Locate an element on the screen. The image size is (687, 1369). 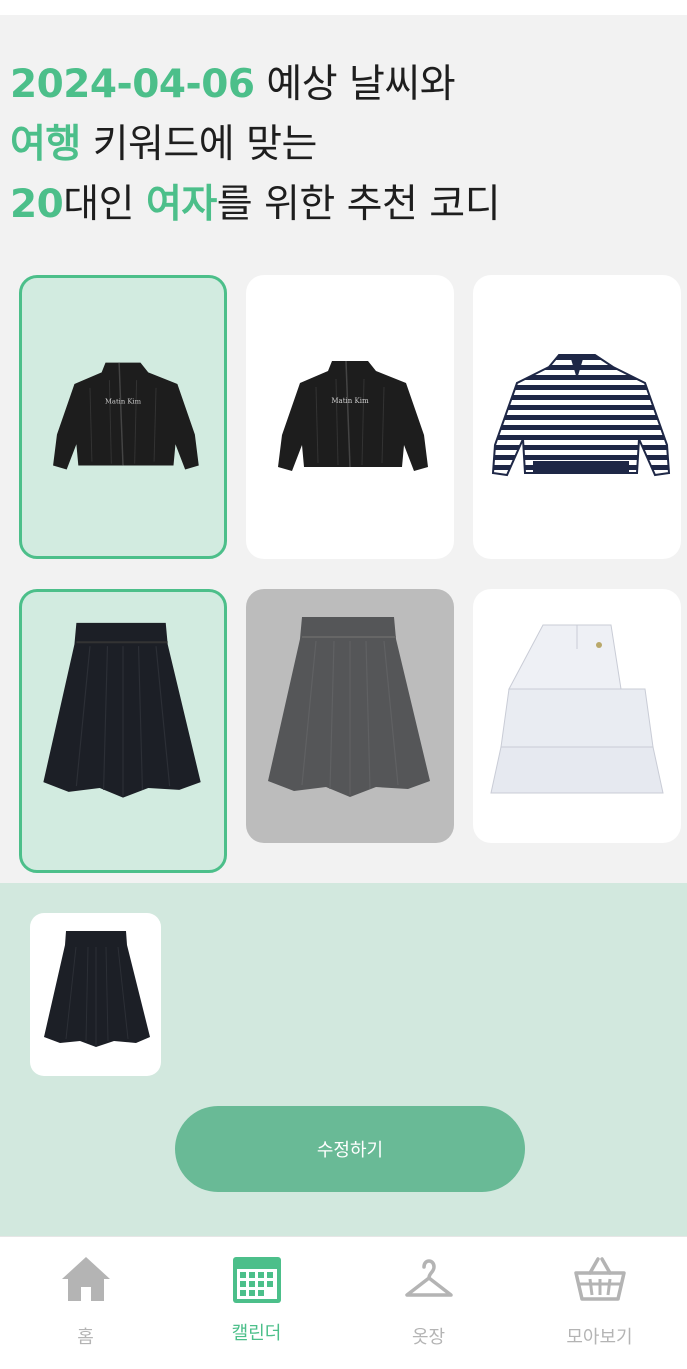
black-jacket-card: Matin Kim is located at coordinates (350, 417).